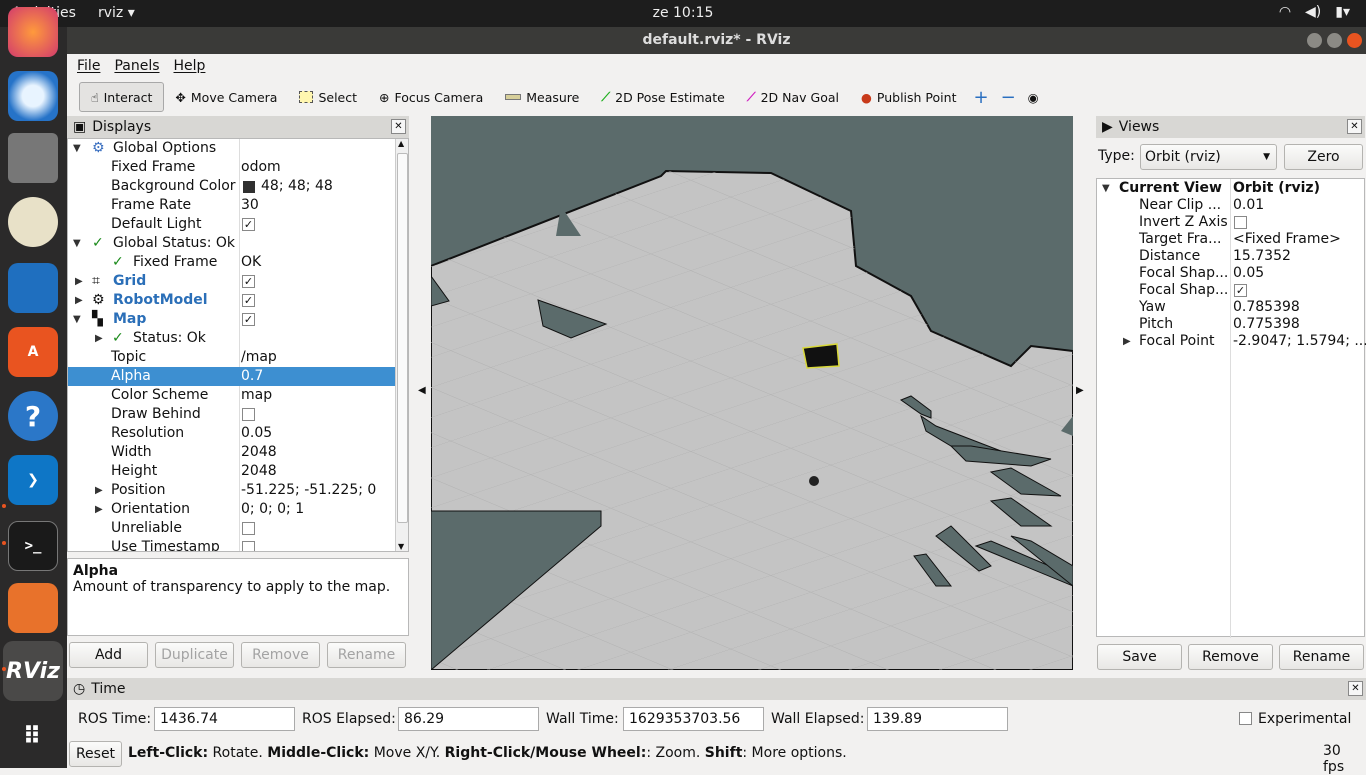  What do you see at coordinates (909, 97) in the screenshot?
I see `publish-point-tool: ● Publish Point` at bounding box center [909, 97].